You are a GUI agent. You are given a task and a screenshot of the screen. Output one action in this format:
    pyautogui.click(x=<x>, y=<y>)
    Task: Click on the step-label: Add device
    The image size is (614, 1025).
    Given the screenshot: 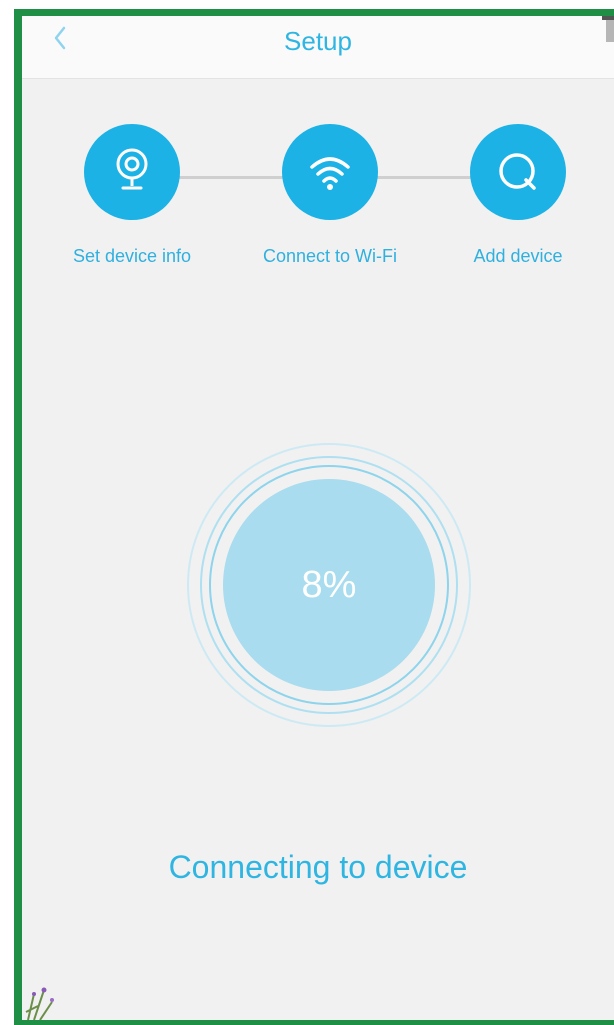 What is the action you would take?
    pyautogui.click(x=518, y=256)
    